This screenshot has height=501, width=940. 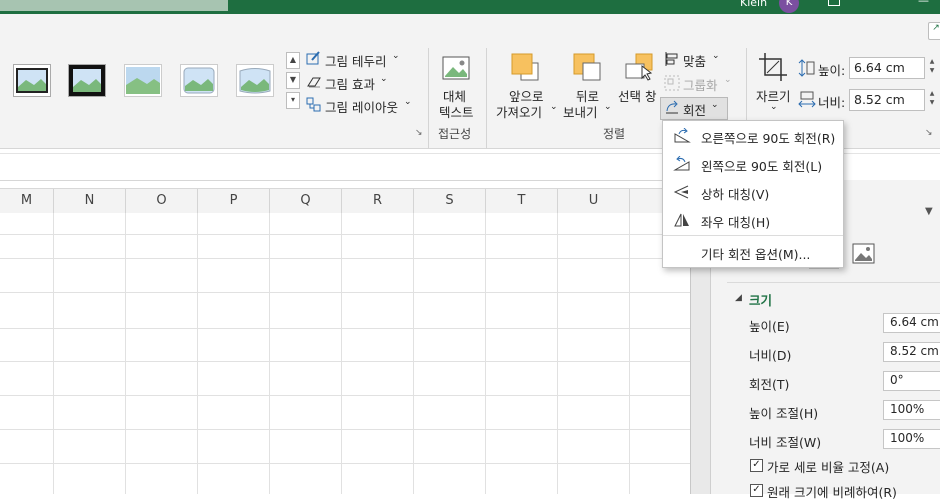 I want to click on lock-aspect-label: 가로 세로 비율 고정(A), so click(x=828, y=467).